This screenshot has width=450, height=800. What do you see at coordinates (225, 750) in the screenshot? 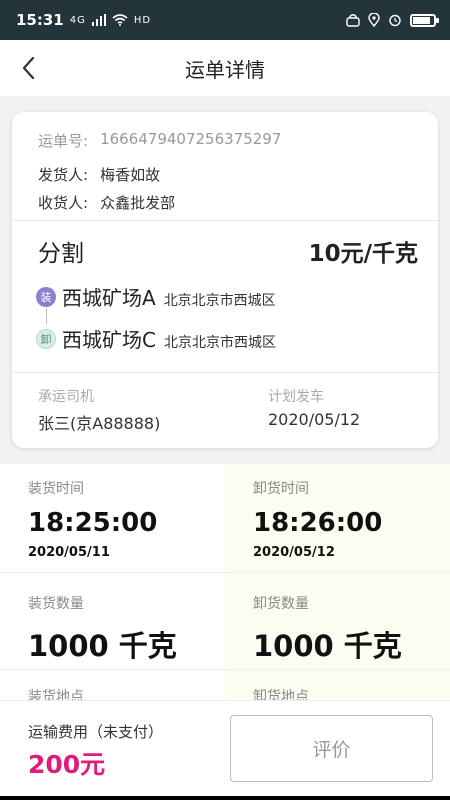
I see `bottom-bar: 运输费用（未支付） 200元 评价` at bounding box center [225, 750].